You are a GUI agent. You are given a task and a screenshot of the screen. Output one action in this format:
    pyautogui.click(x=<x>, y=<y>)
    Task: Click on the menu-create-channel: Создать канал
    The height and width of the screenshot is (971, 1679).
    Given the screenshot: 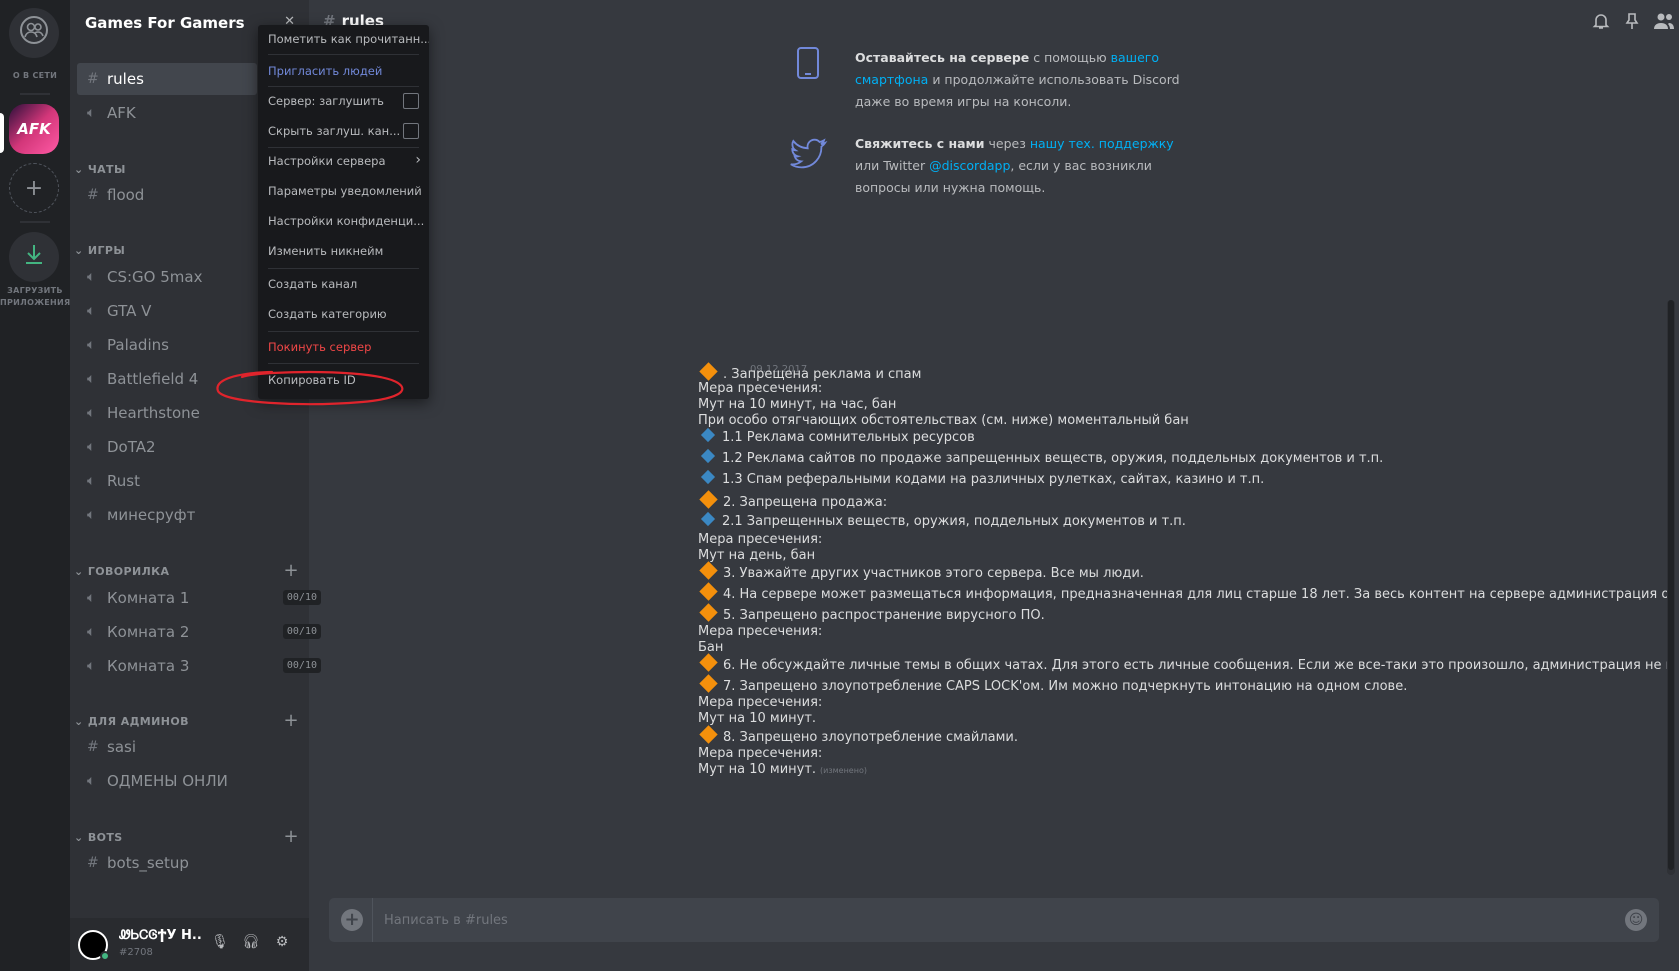 What is the action you would take?
    pyautogui.click(x=343, y=284)
    